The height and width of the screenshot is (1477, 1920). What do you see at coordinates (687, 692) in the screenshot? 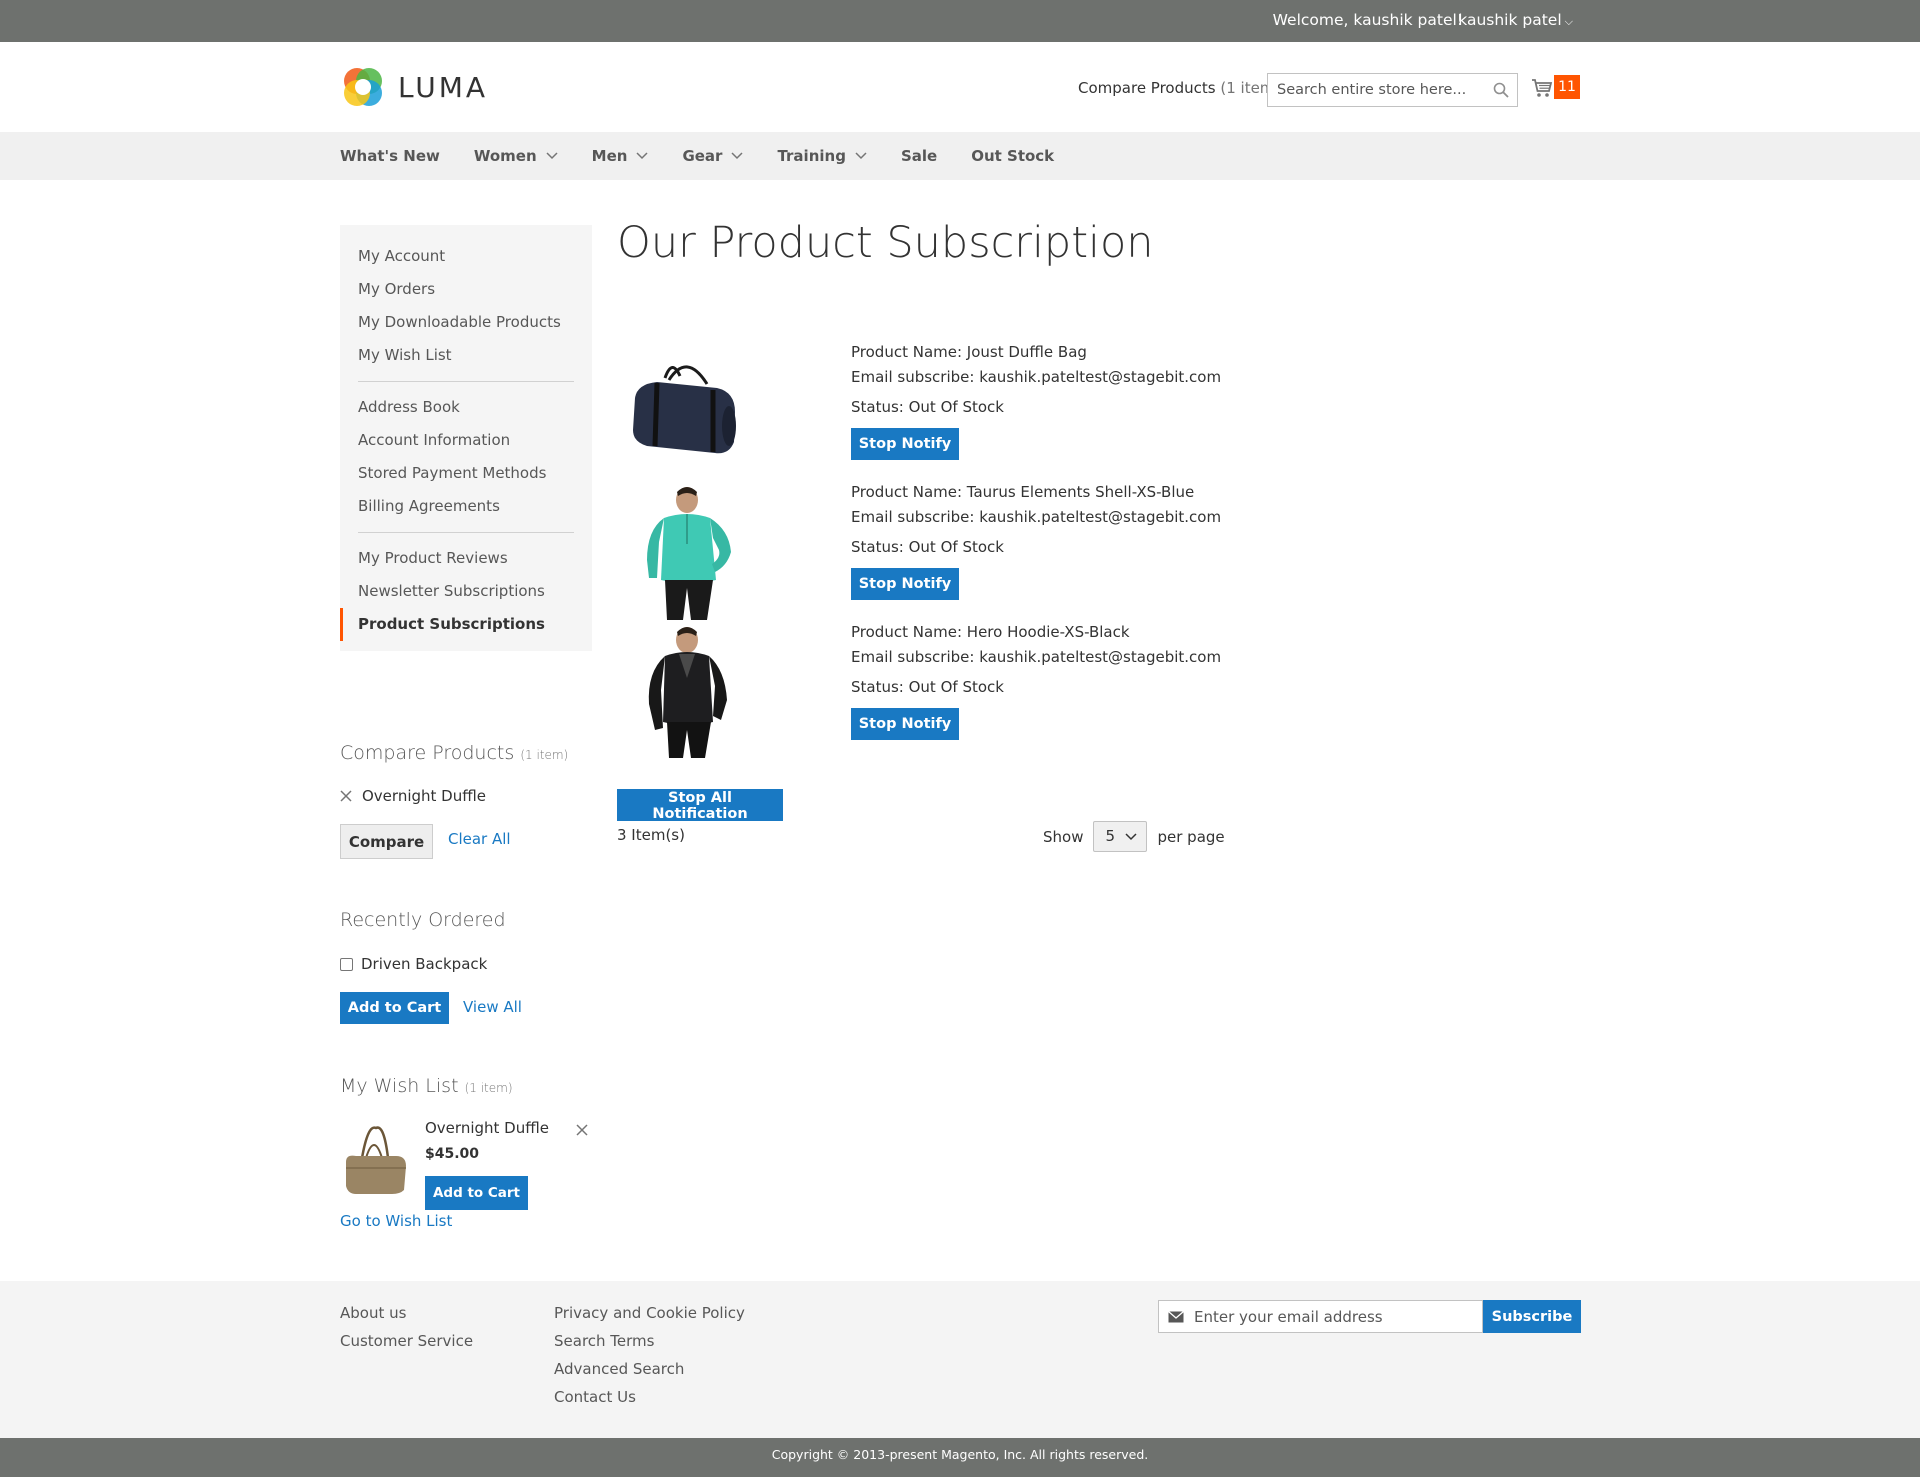
I see `product-image-hoodie` at bounding box center [687, 692].